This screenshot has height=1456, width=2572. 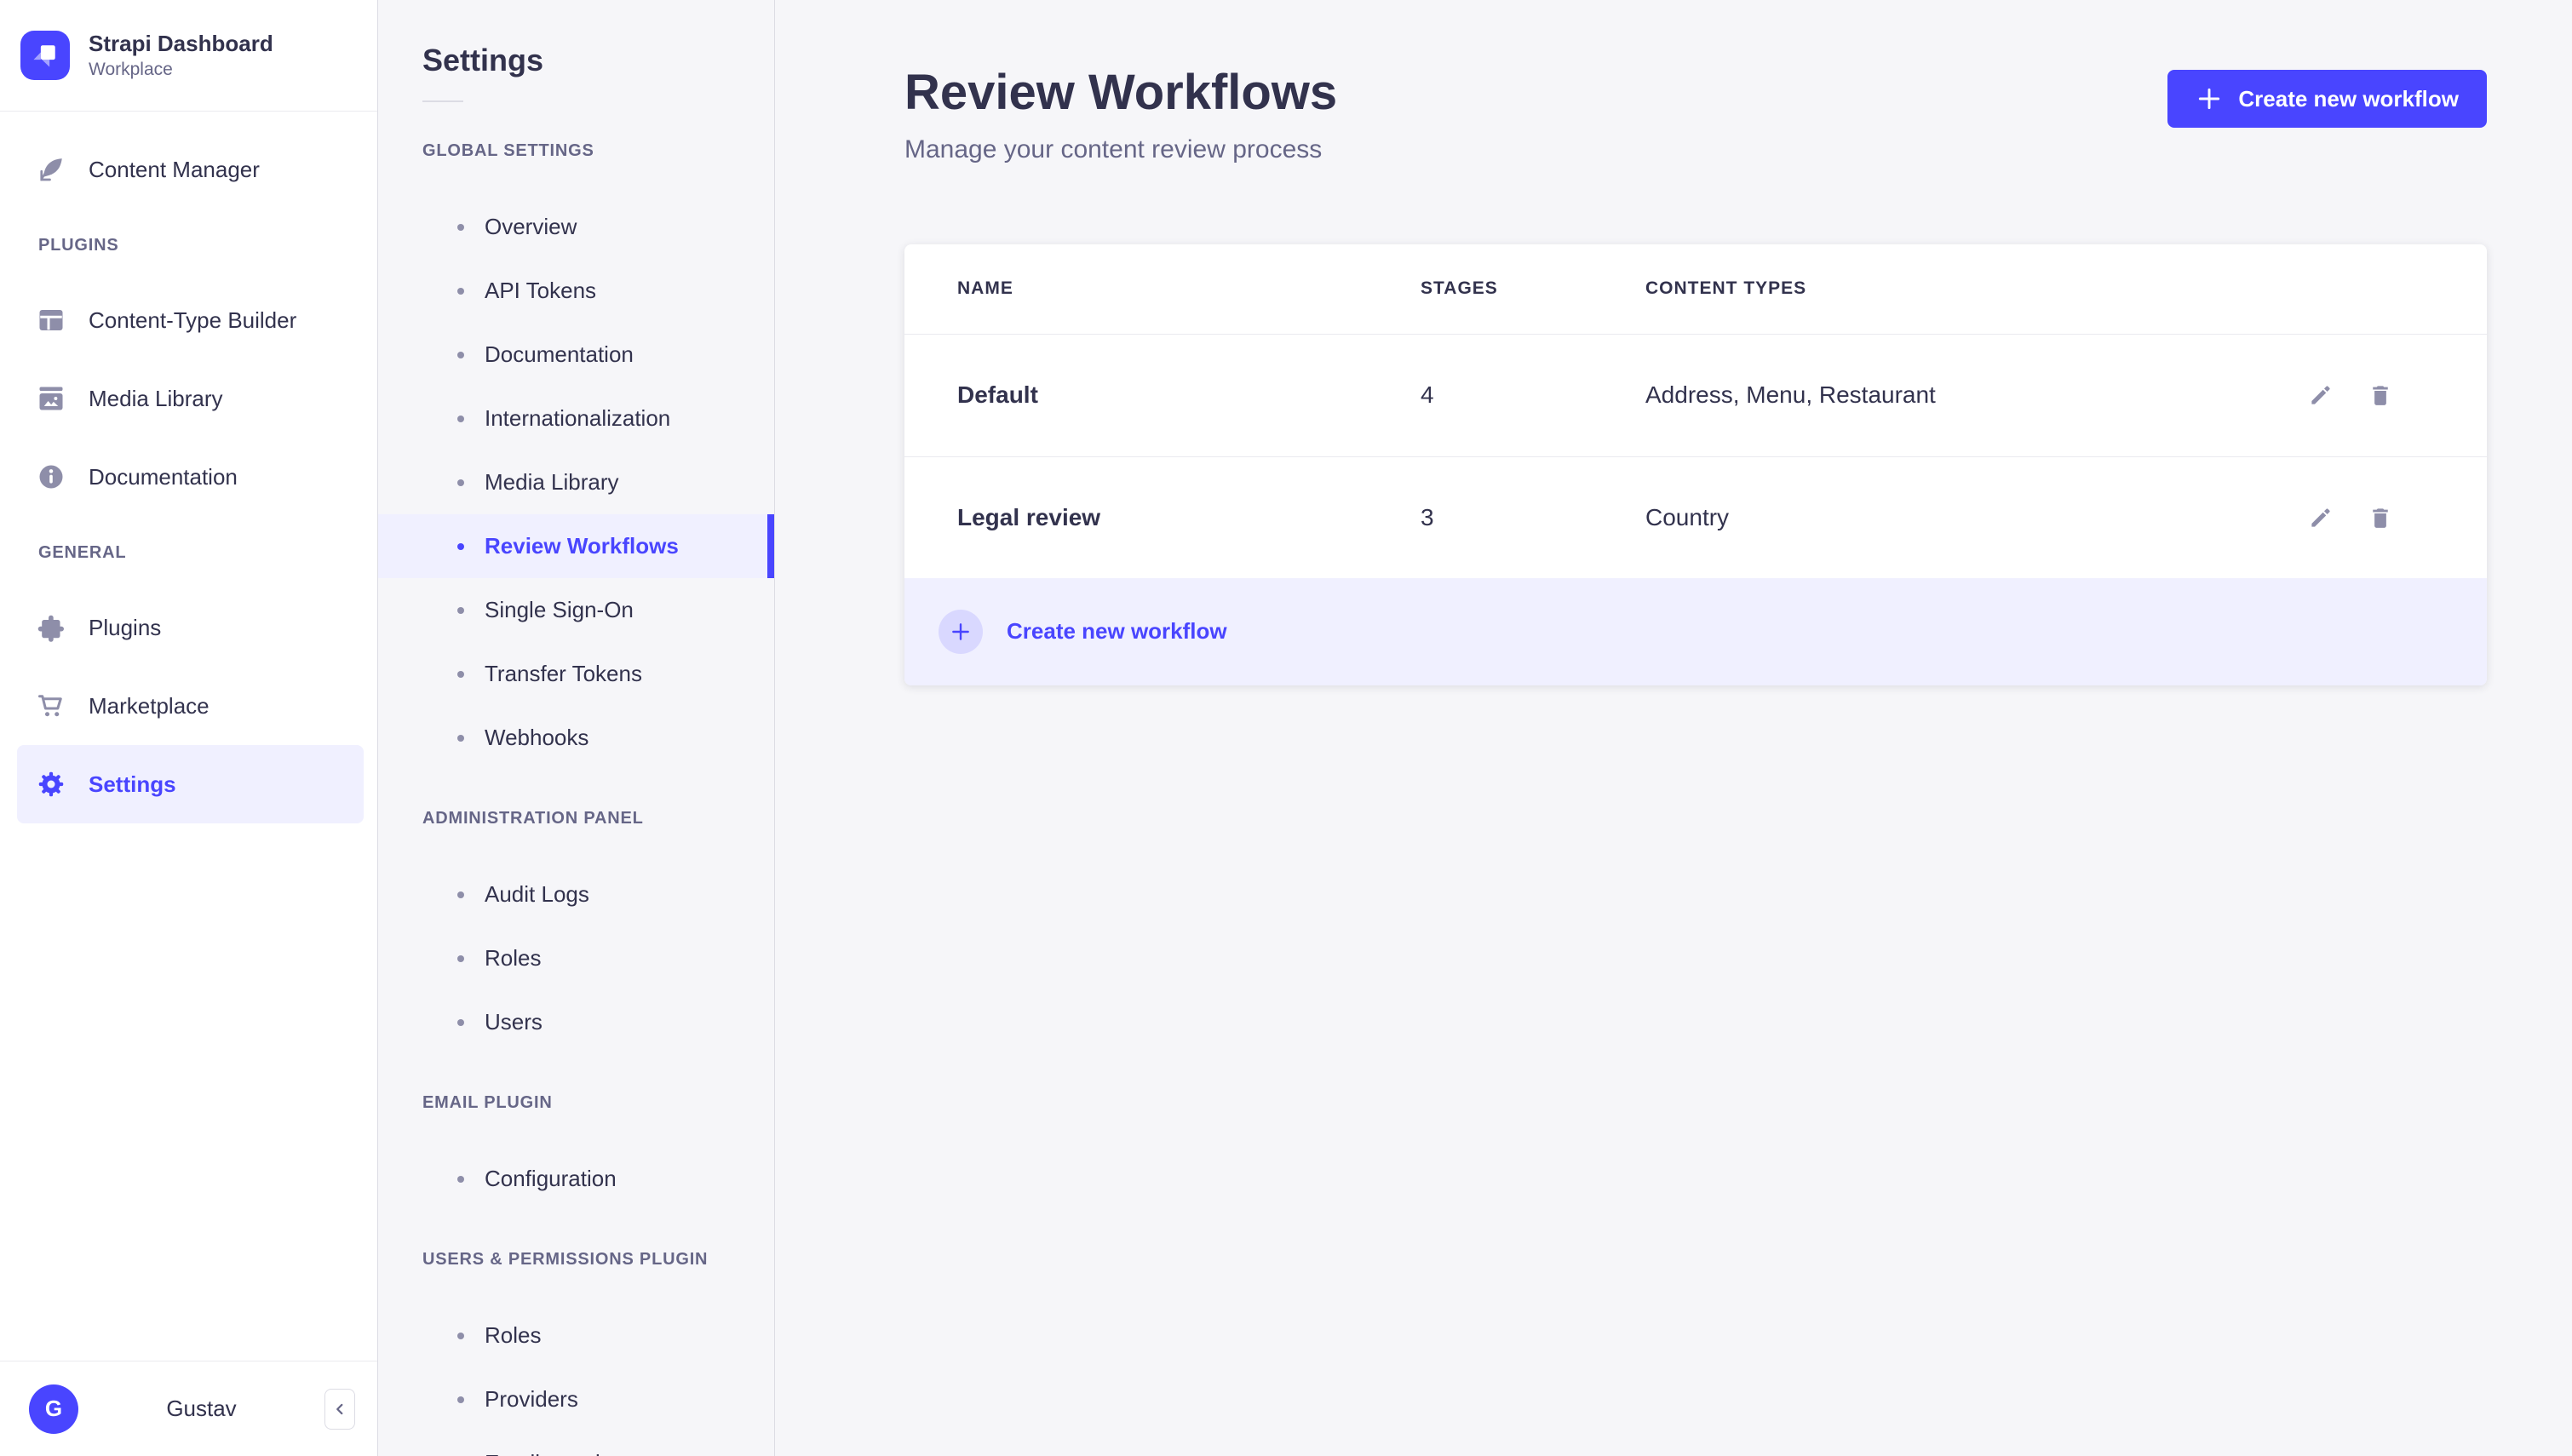 I want to click on page-subtitle: Manage your content review process, so click(x=1113, y=149).